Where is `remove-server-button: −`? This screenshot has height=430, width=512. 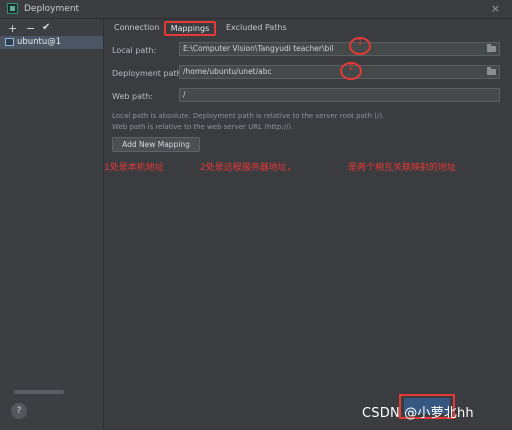 remove-server-button: − is located at coordinates (30, 28).